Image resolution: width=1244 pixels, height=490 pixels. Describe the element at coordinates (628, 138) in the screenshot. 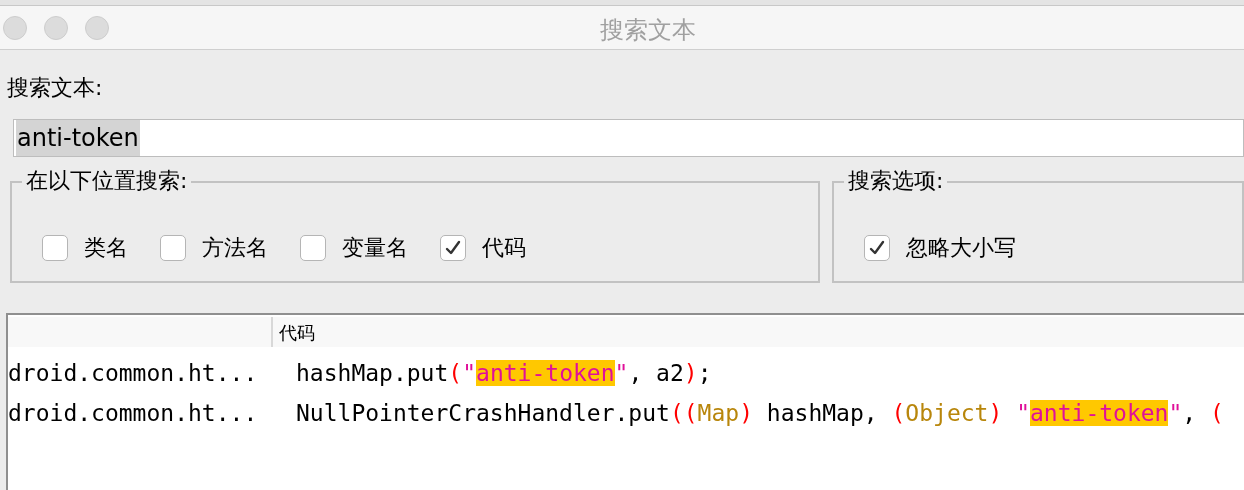

I see `search-field: anti-token` at that location.